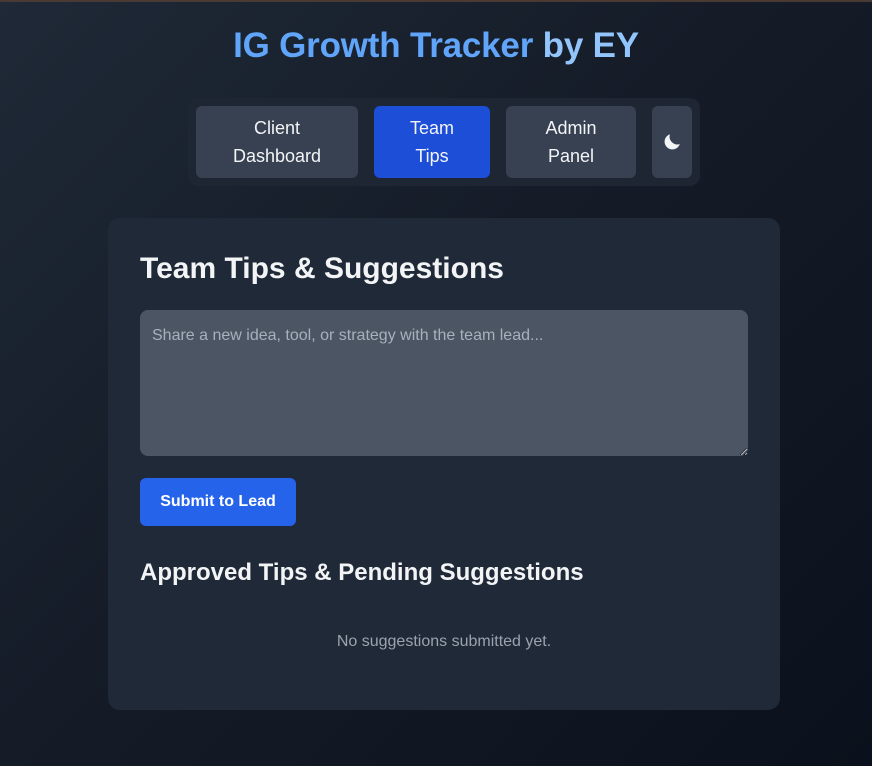  I want to click on tab-client-dashboard-label: Client Dashboard, so click(277, 142).